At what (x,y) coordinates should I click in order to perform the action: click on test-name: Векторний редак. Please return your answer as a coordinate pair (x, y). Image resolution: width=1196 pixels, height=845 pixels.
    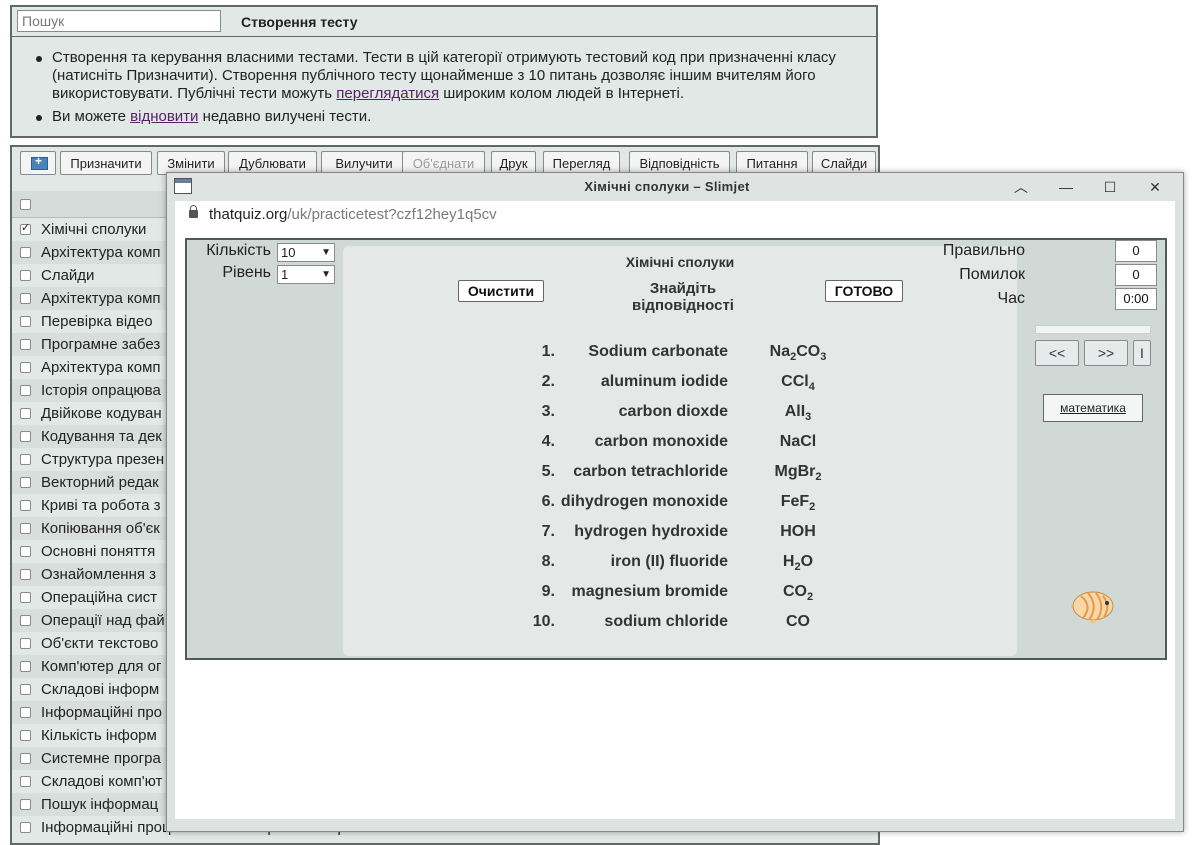
    Looking at the image, I should click on (100, 482).